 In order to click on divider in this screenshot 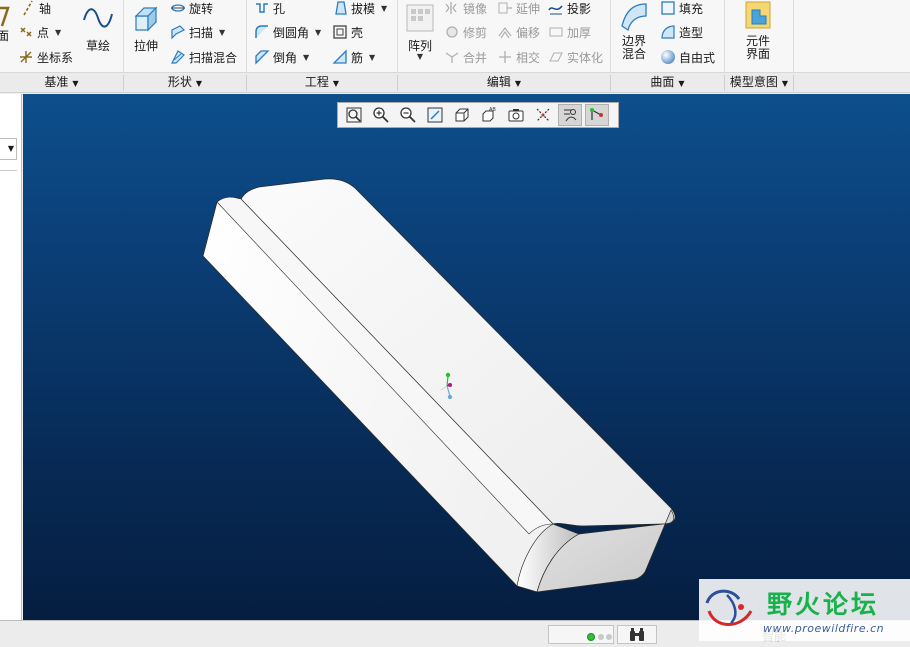, I will do `click(8, 170)`.